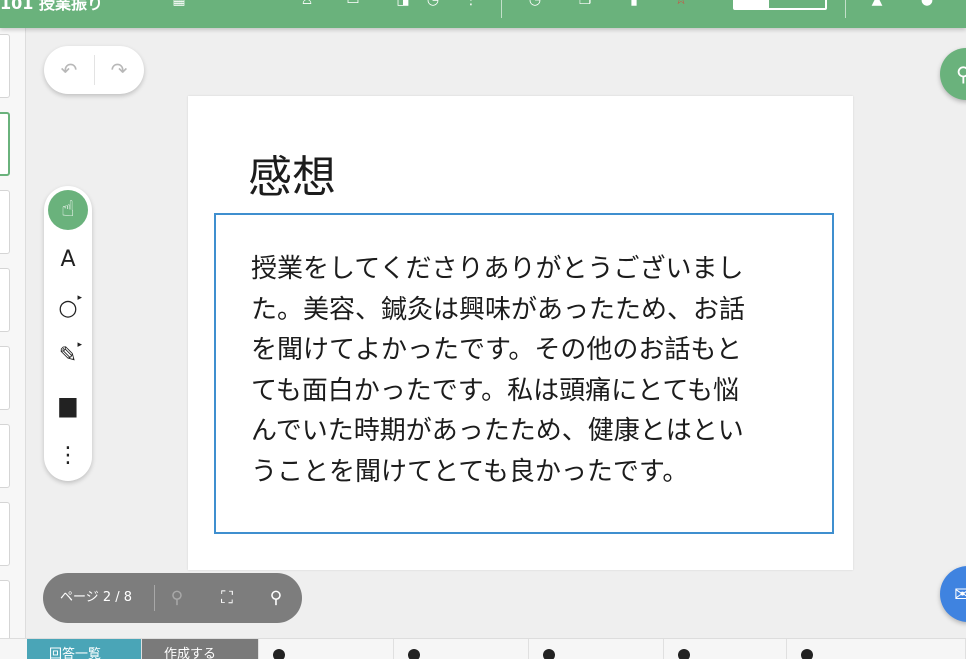 The image size is (966, 659). What do you see at coordinates (483, 14) in the screenshot?
I see `top-app-bar: 101 授業振り ▦ ♙ ▭ ◨ ◷ ⋮ ◔ ❐ ▮ ☆ ▲ ●` at bounding box center [483, 14].